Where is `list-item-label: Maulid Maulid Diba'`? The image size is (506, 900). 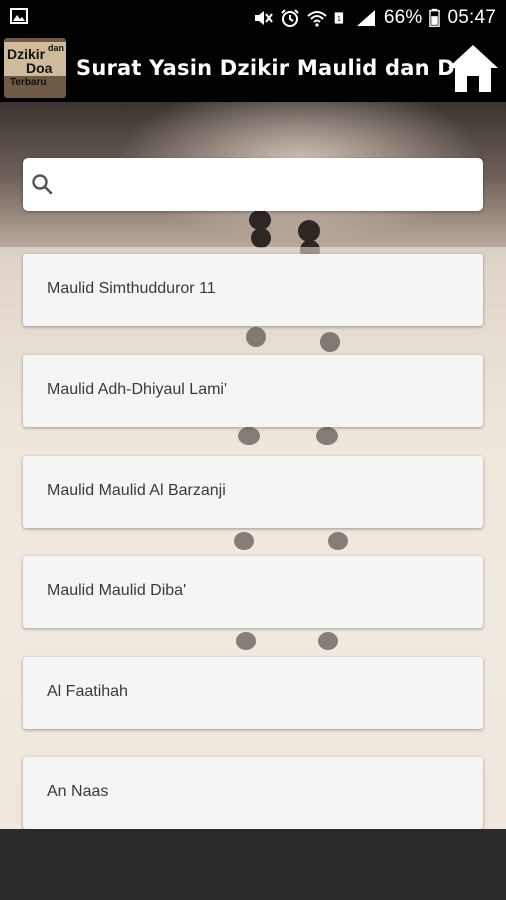 list-item-label: Maulid Maulid Diba' is located at coordinates (117, 590).